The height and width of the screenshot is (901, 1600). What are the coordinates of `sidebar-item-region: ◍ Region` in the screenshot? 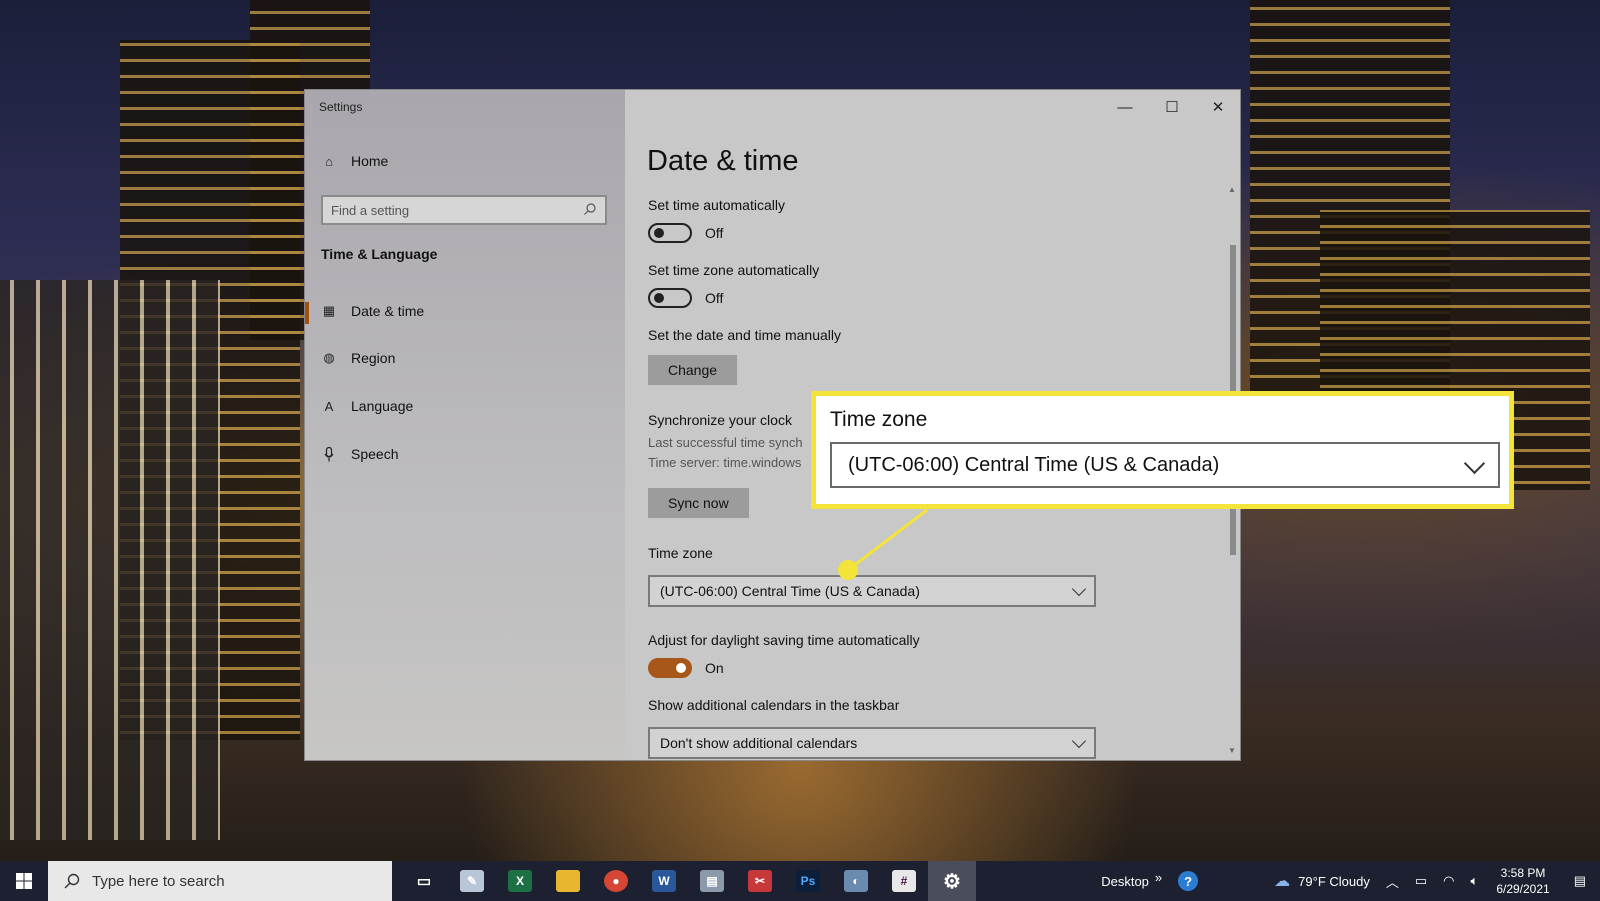 It's located at (358, 358).